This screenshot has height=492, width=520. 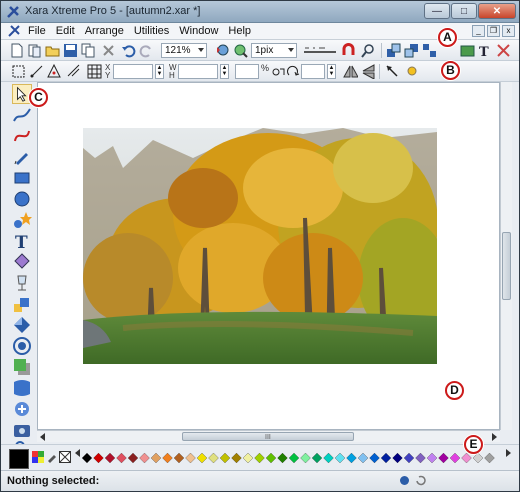 I want to click on x-position-field, so click(x=133, y=71).